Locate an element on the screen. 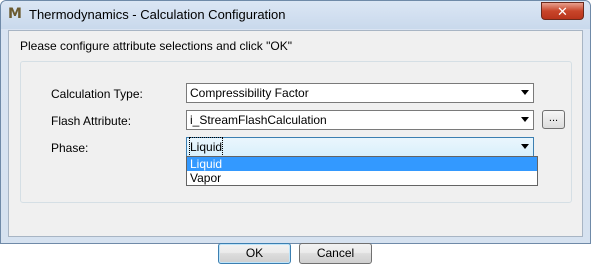 The height and width of the screenshot is (264, 591). phase-label: Phase: is located at coordinates (70, 148).